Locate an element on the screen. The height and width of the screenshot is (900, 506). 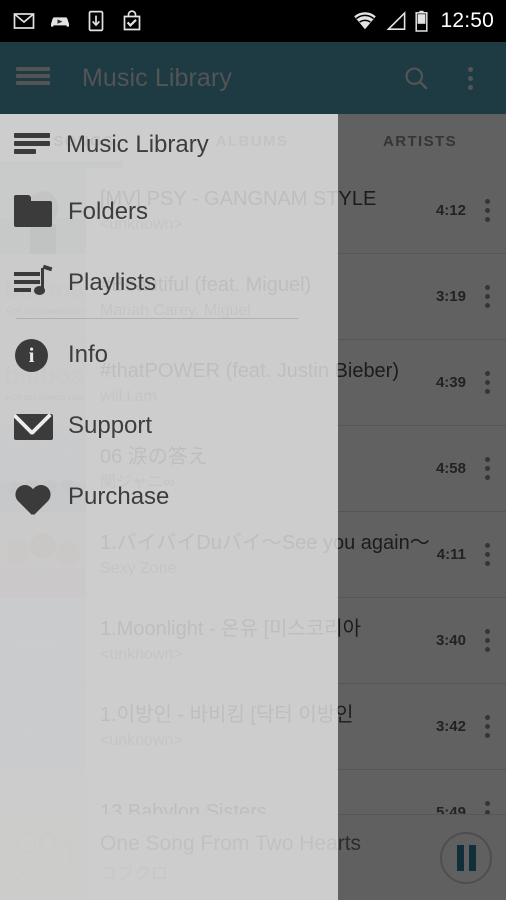
drawer-item-purchase: Purchase is located at coordinates (169, 496).